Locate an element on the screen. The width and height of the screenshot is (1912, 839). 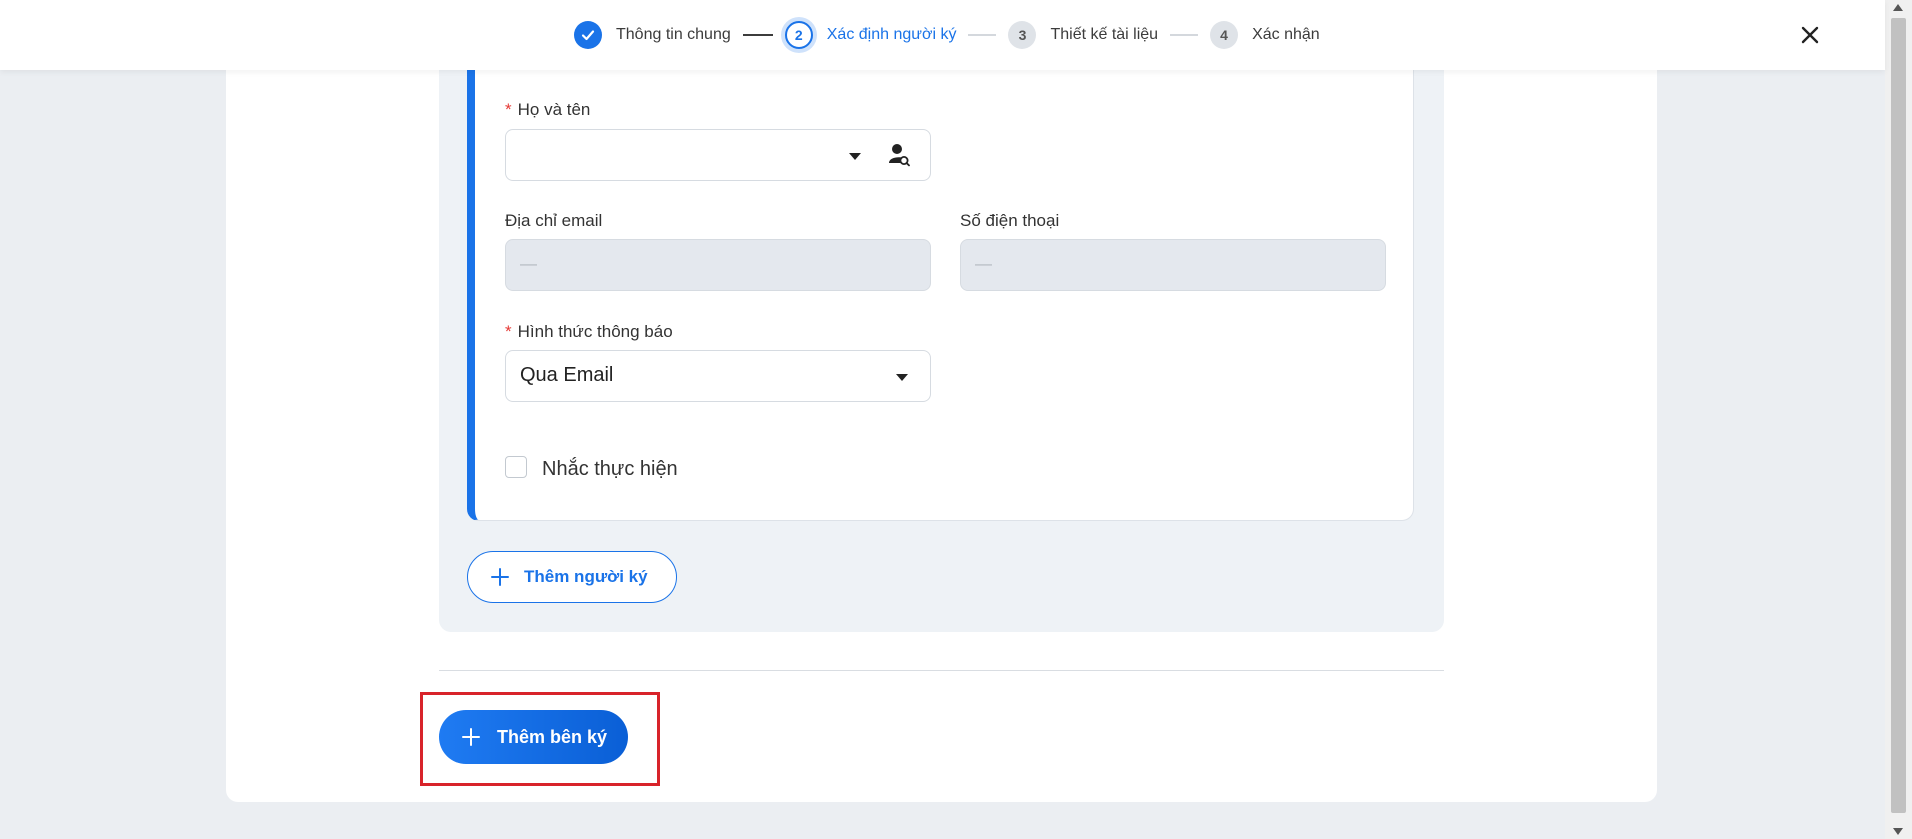
divider is located at coordinates (941, 670).